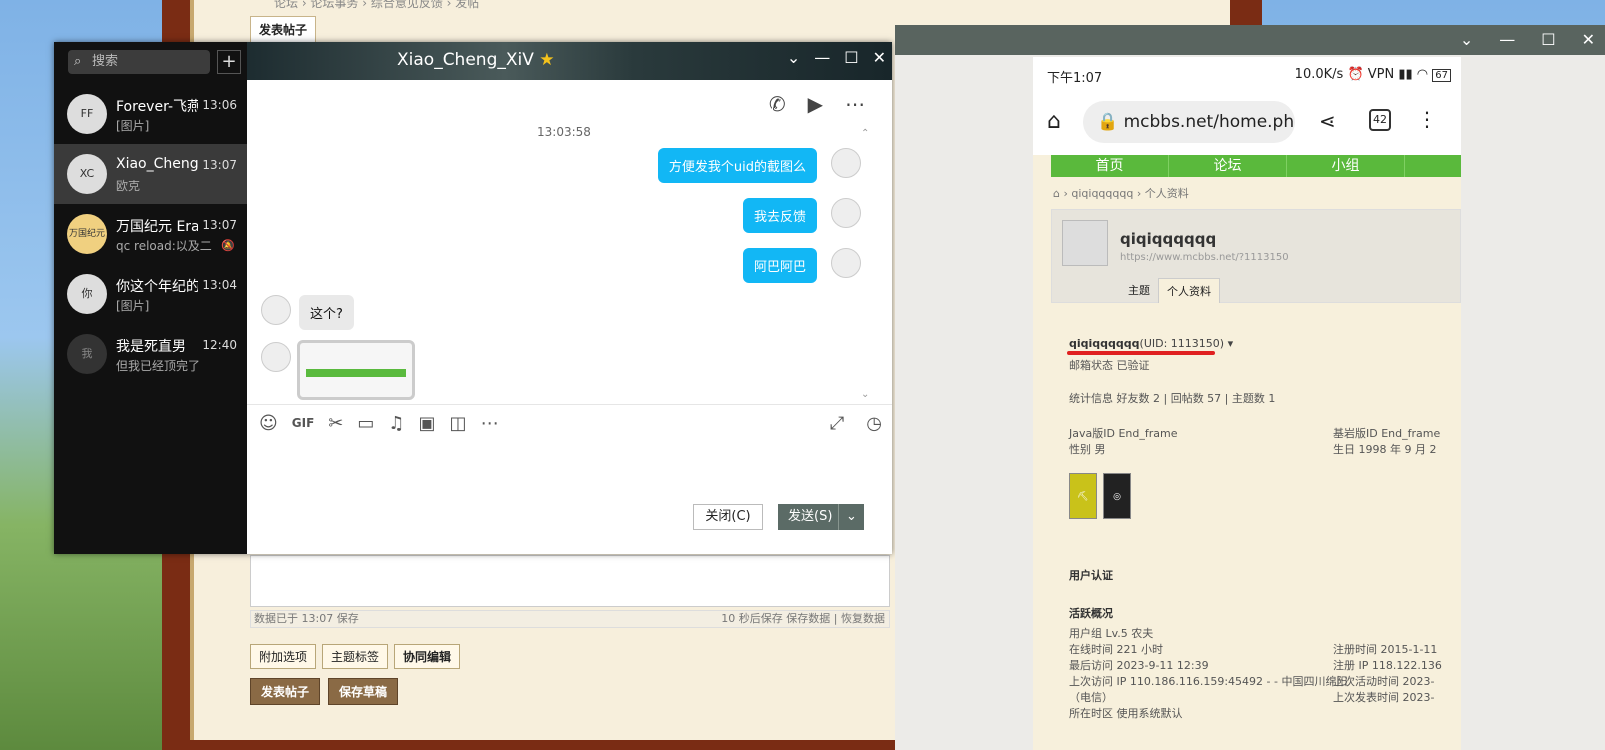  I want to click on save-actions: 10 秒后保存 保存数据 | 恢复数据, so click(803, 619).